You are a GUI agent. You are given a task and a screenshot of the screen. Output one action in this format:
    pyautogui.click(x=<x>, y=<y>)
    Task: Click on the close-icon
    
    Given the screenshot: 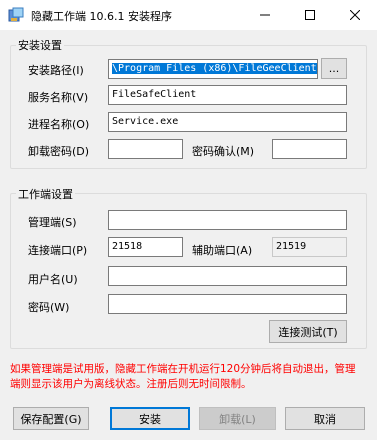 What is the action you would take?
    pyautogui.click(x=354, y=15)
    